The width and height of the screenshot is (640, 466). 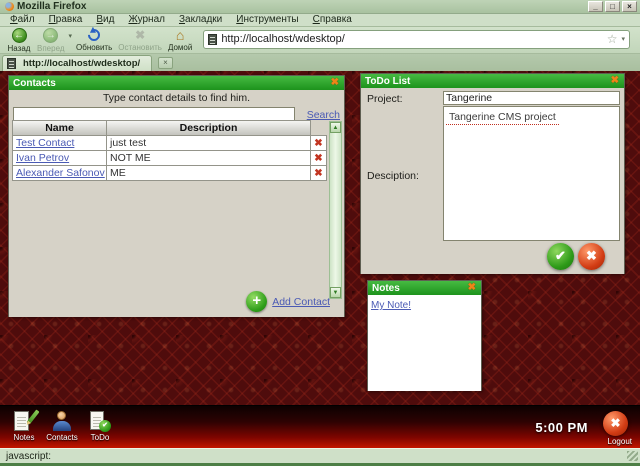 I want to click on browser-titlebar: Mozilla Firefox _ □ ×, so click(x=320, y=7).